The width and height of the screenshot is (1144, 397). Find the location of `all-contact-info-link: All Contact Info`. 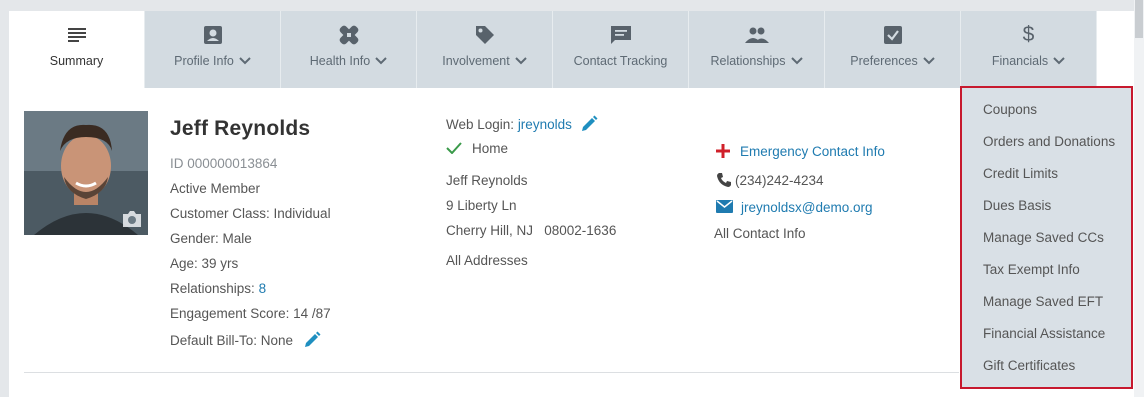

all-contact-info-link: All Contact Info is located at coordinates (760, 233).